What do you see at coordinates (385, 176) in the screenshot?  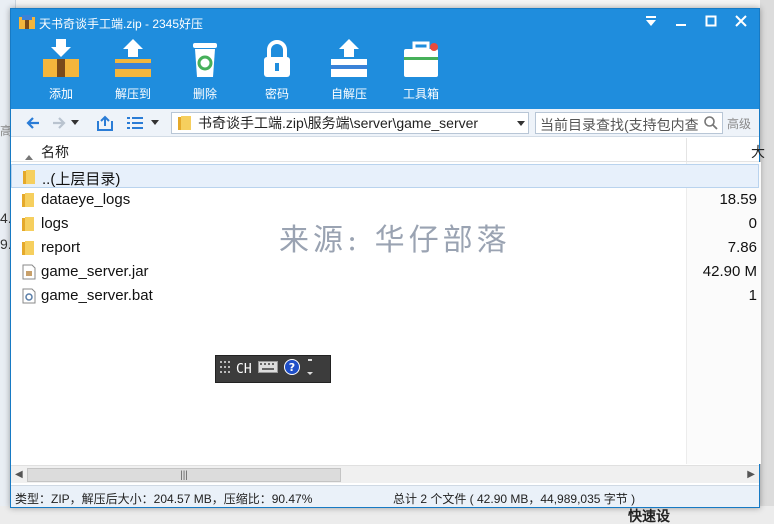 I see `file-row-parent-directory: ..(上层目录)` at bounding box center [385, 176].